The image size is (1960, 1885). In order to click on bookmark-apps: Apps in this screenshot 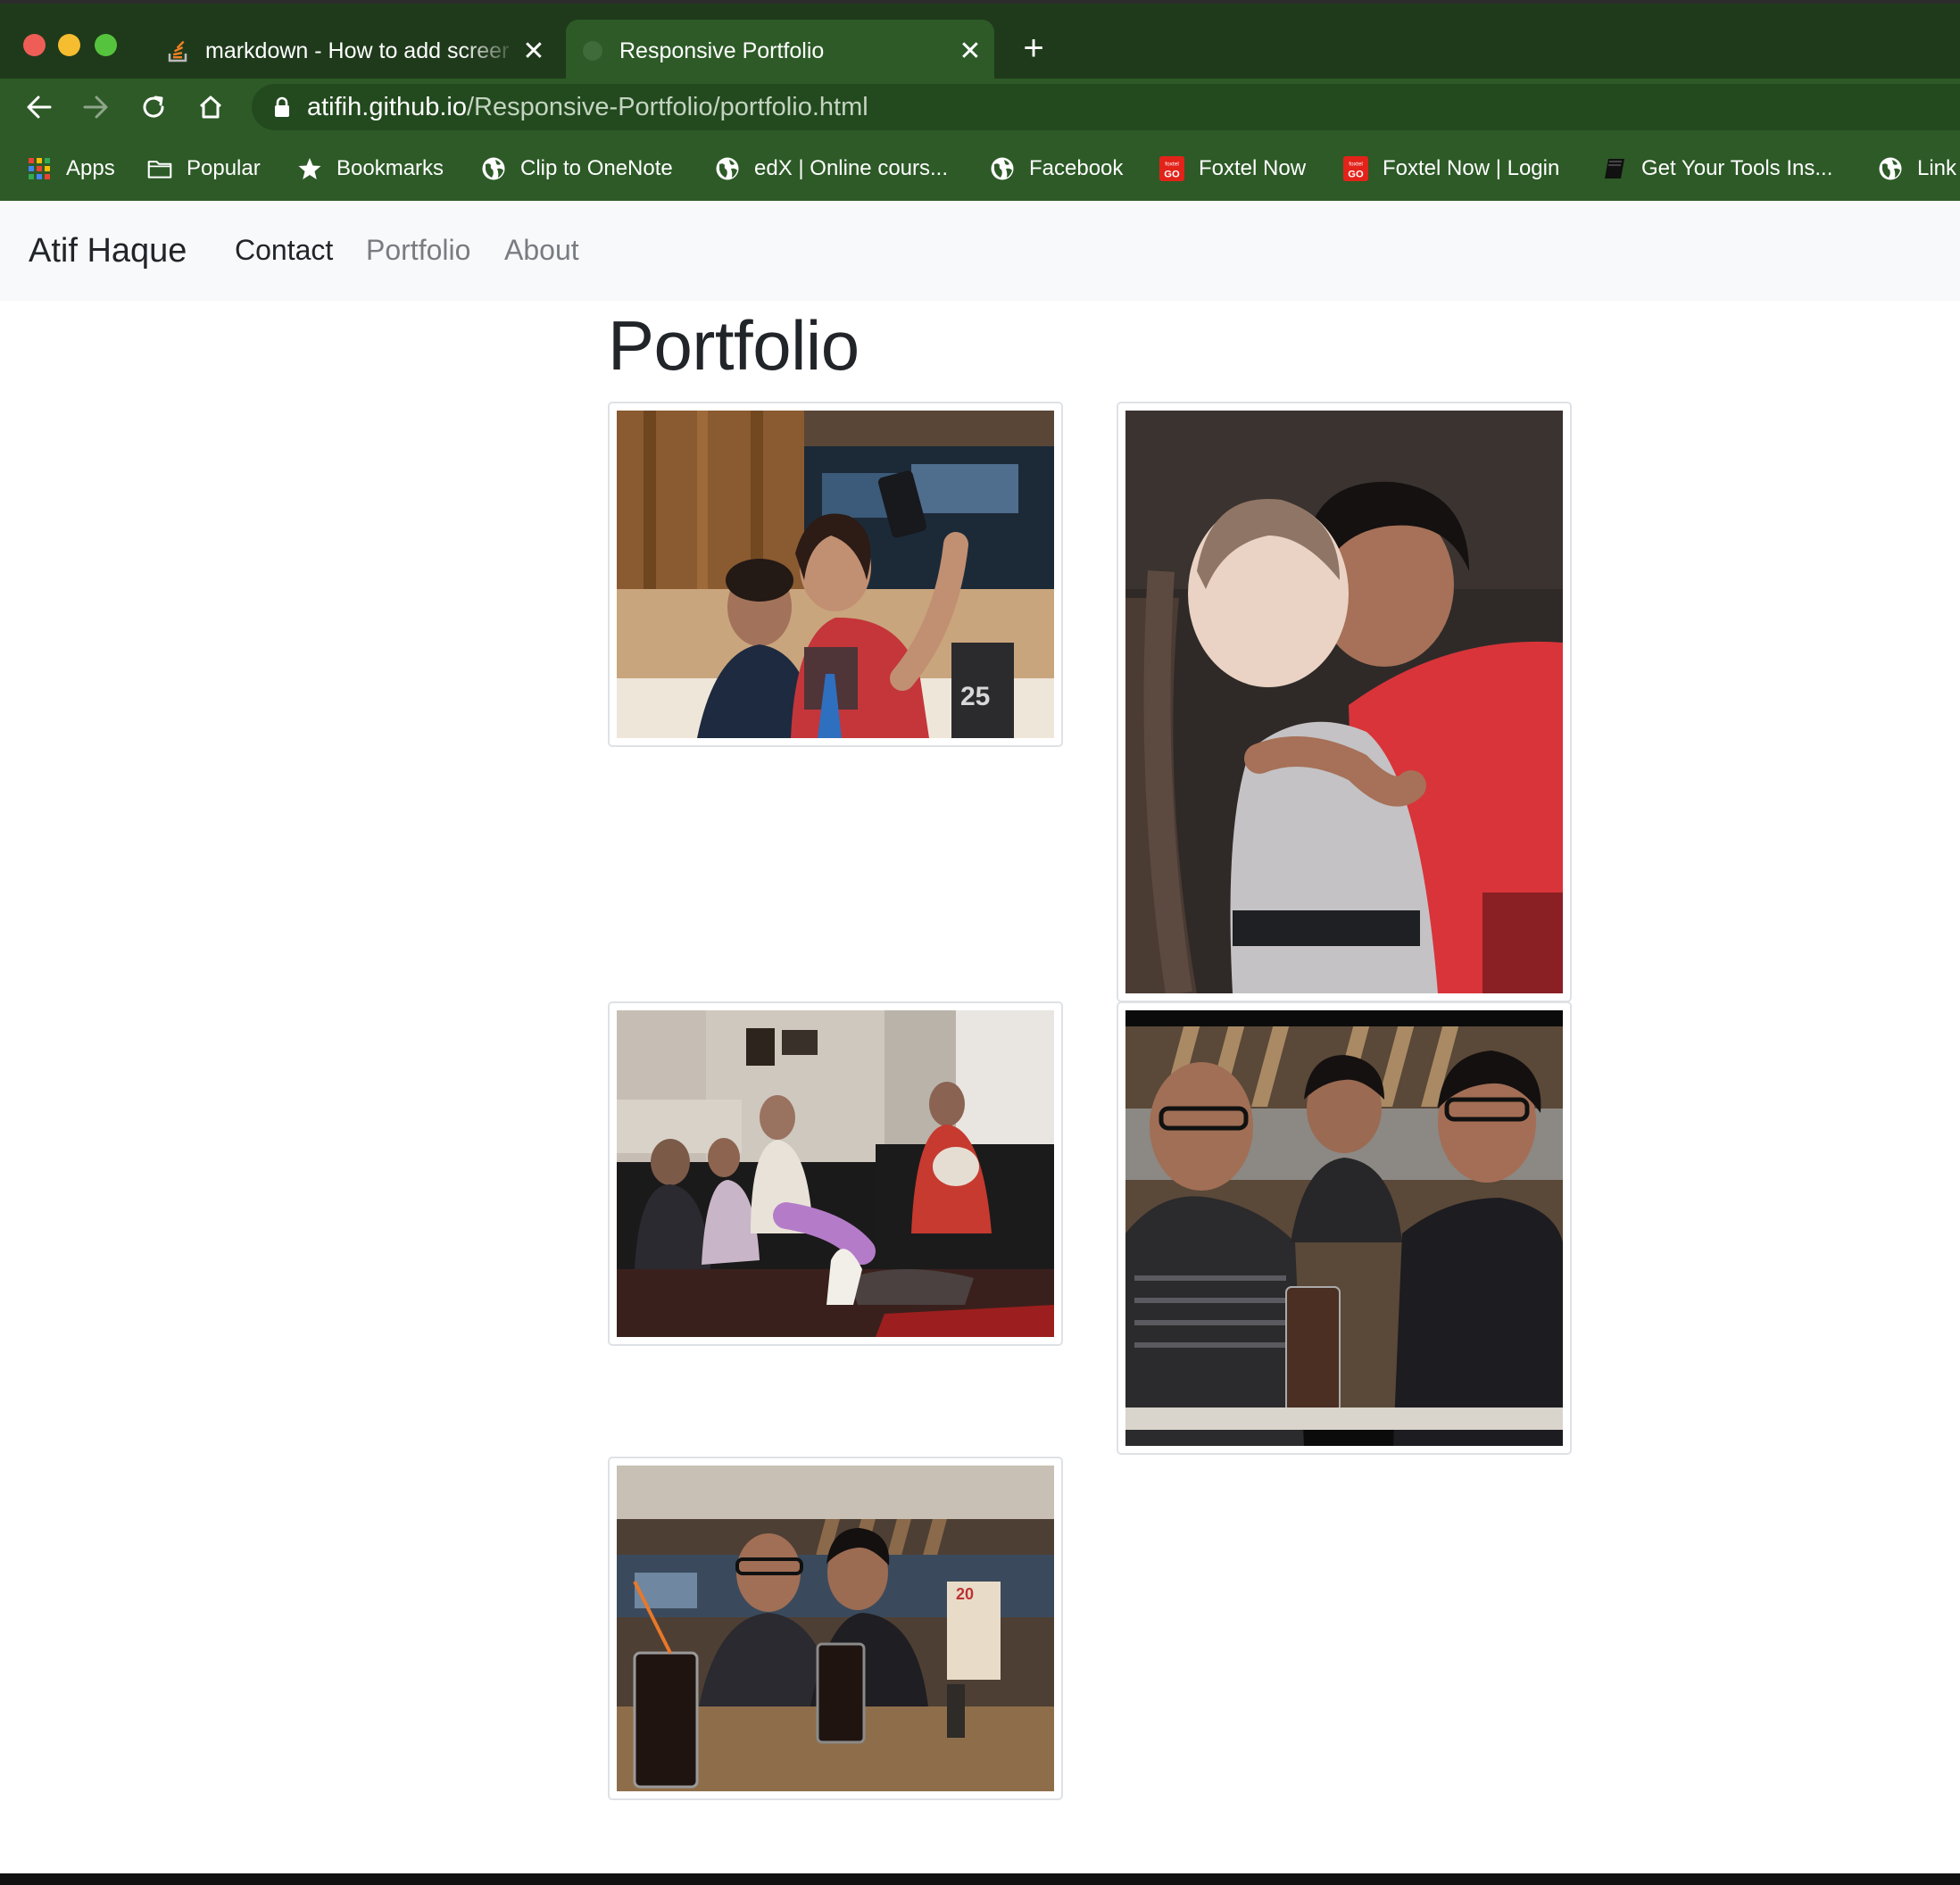, I will do `click(71, 169)`.